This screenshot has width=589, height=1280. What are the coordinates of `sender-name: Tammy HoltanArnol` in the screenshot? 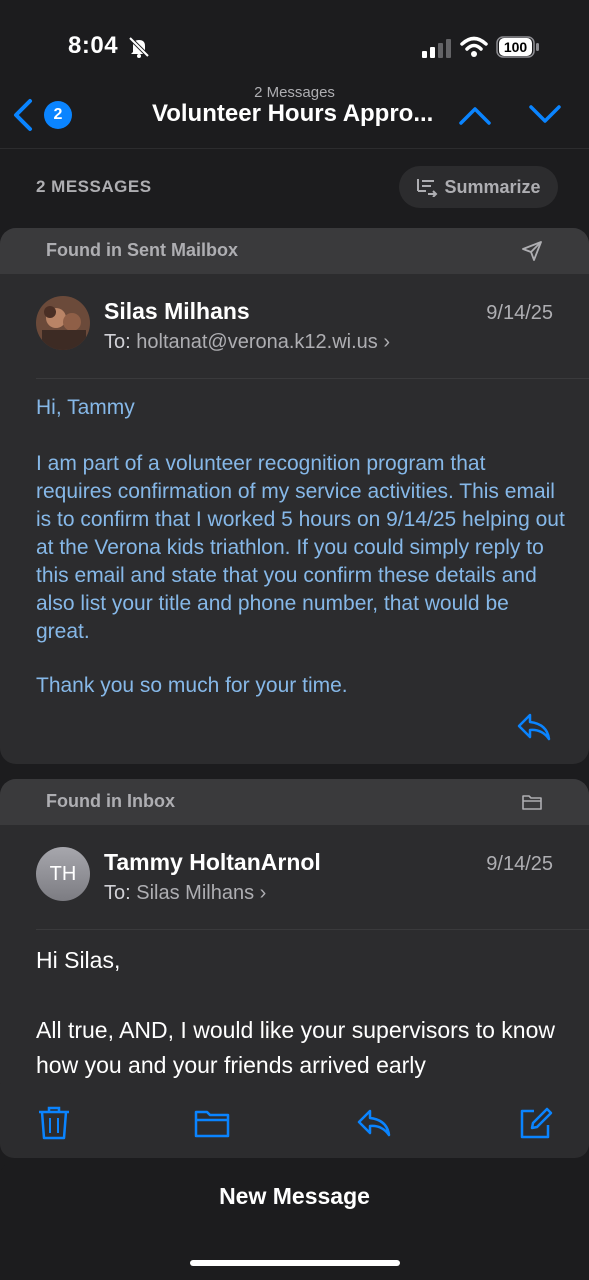 It's located at (212, 862).